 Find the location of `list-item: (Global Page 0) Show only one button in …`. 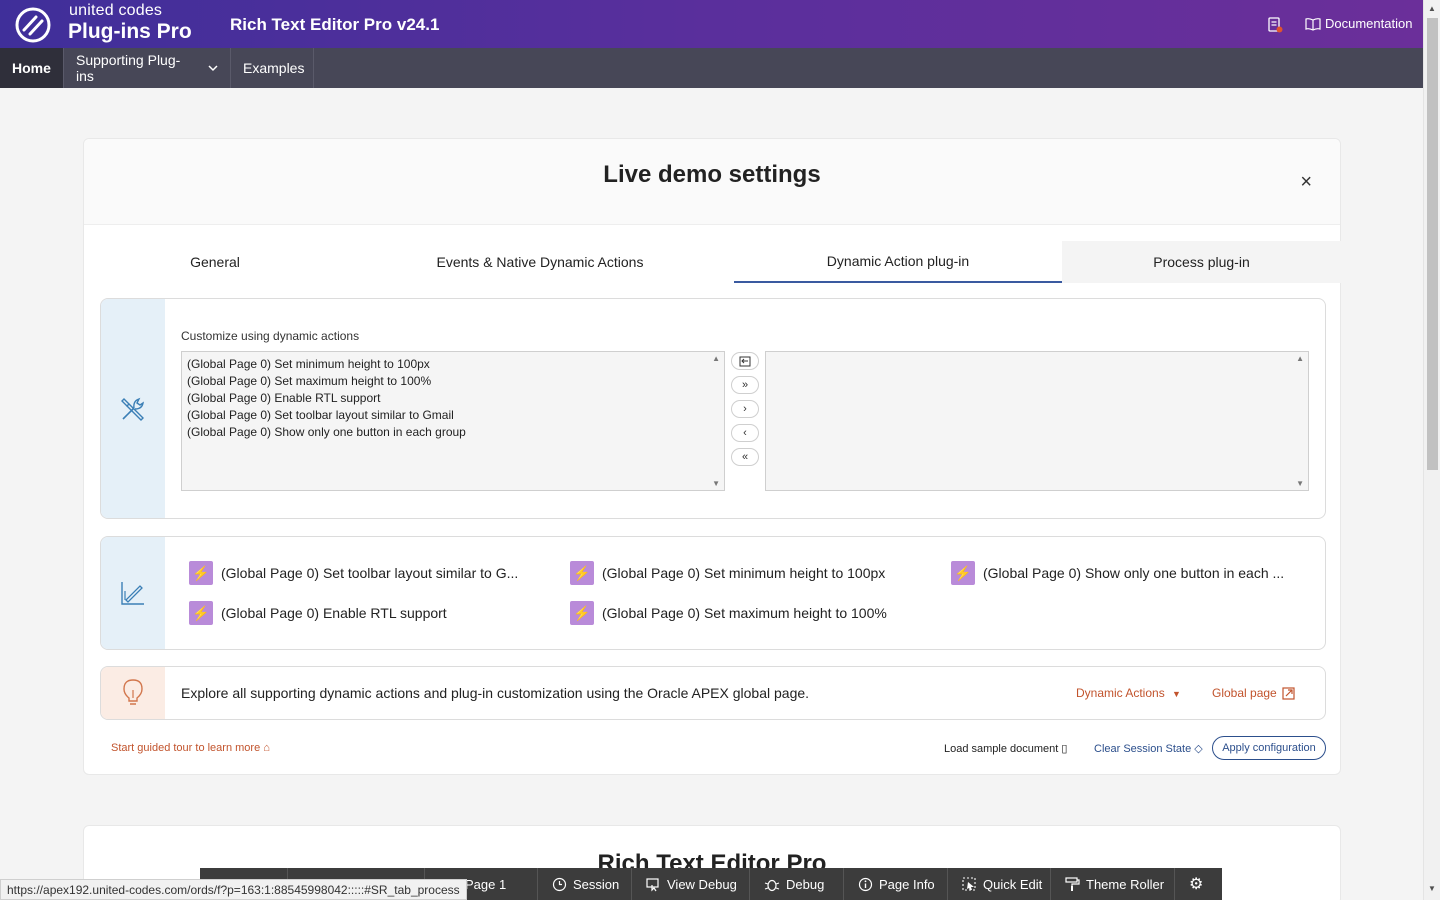

list-item: (Global Page 0) Show only one button in … is located at coordinates (324, 432).